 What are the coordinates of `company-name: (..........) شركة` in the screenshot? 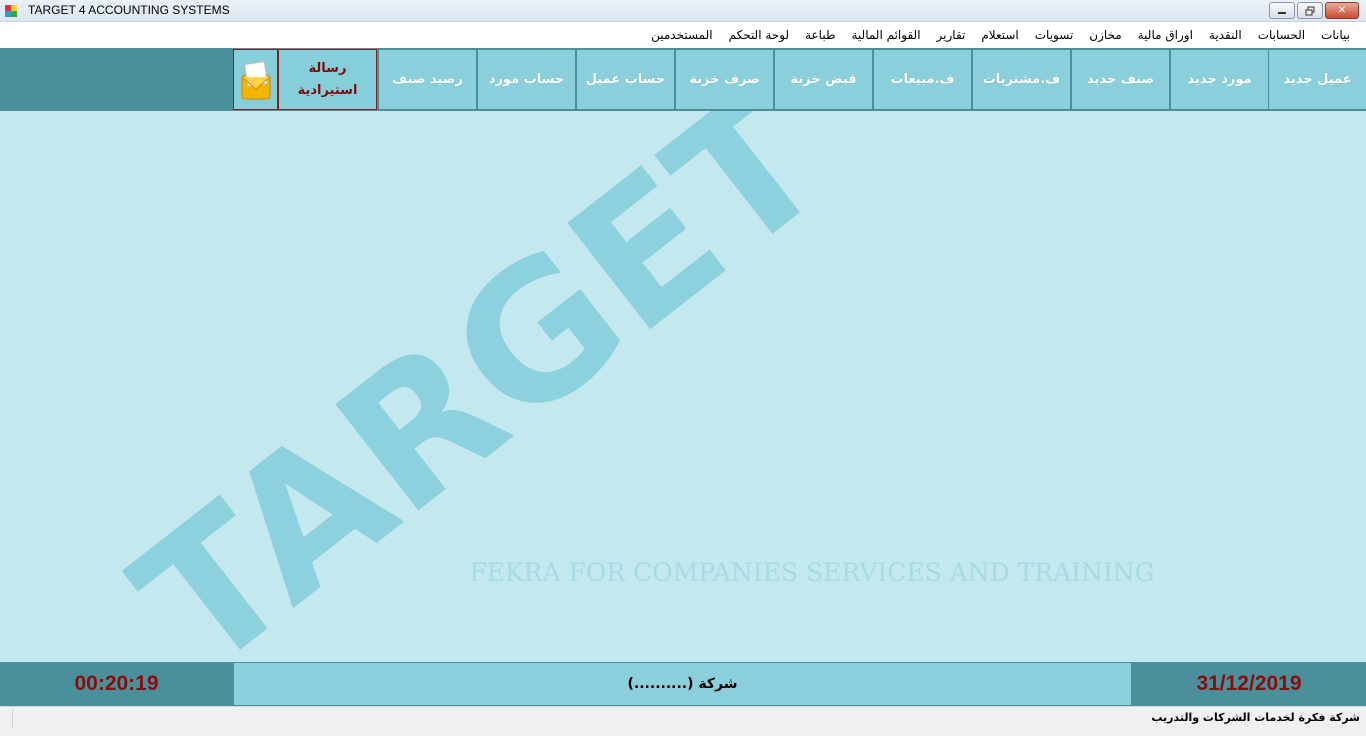 It's located at (682, 684).